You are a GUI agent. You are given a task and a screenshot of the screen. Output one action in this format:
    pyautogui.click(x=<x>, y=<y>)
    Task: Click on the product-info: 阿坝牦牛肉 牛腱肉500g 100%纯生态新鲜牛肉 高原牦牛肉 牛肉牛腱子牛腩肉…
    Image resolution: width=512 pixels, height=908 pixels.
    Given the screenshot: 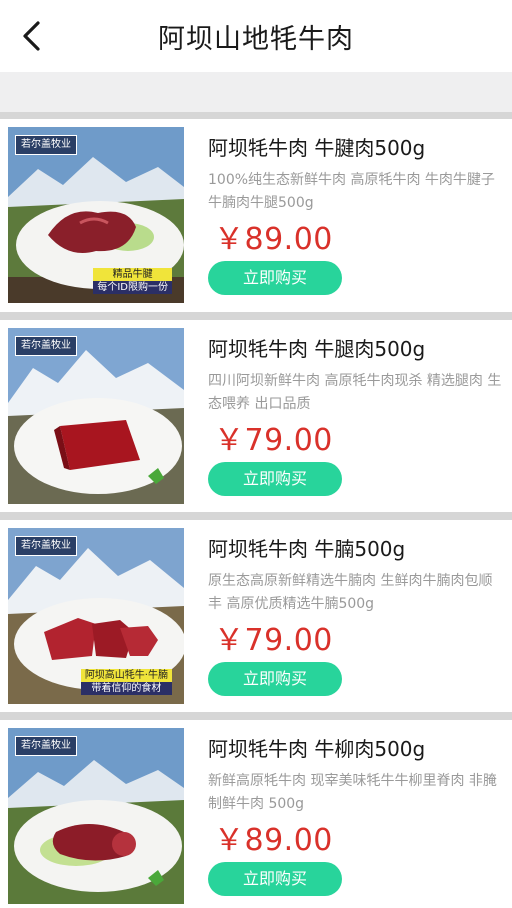 What is the action you would take?
    pyautogui.click(x=356, y=215)
    